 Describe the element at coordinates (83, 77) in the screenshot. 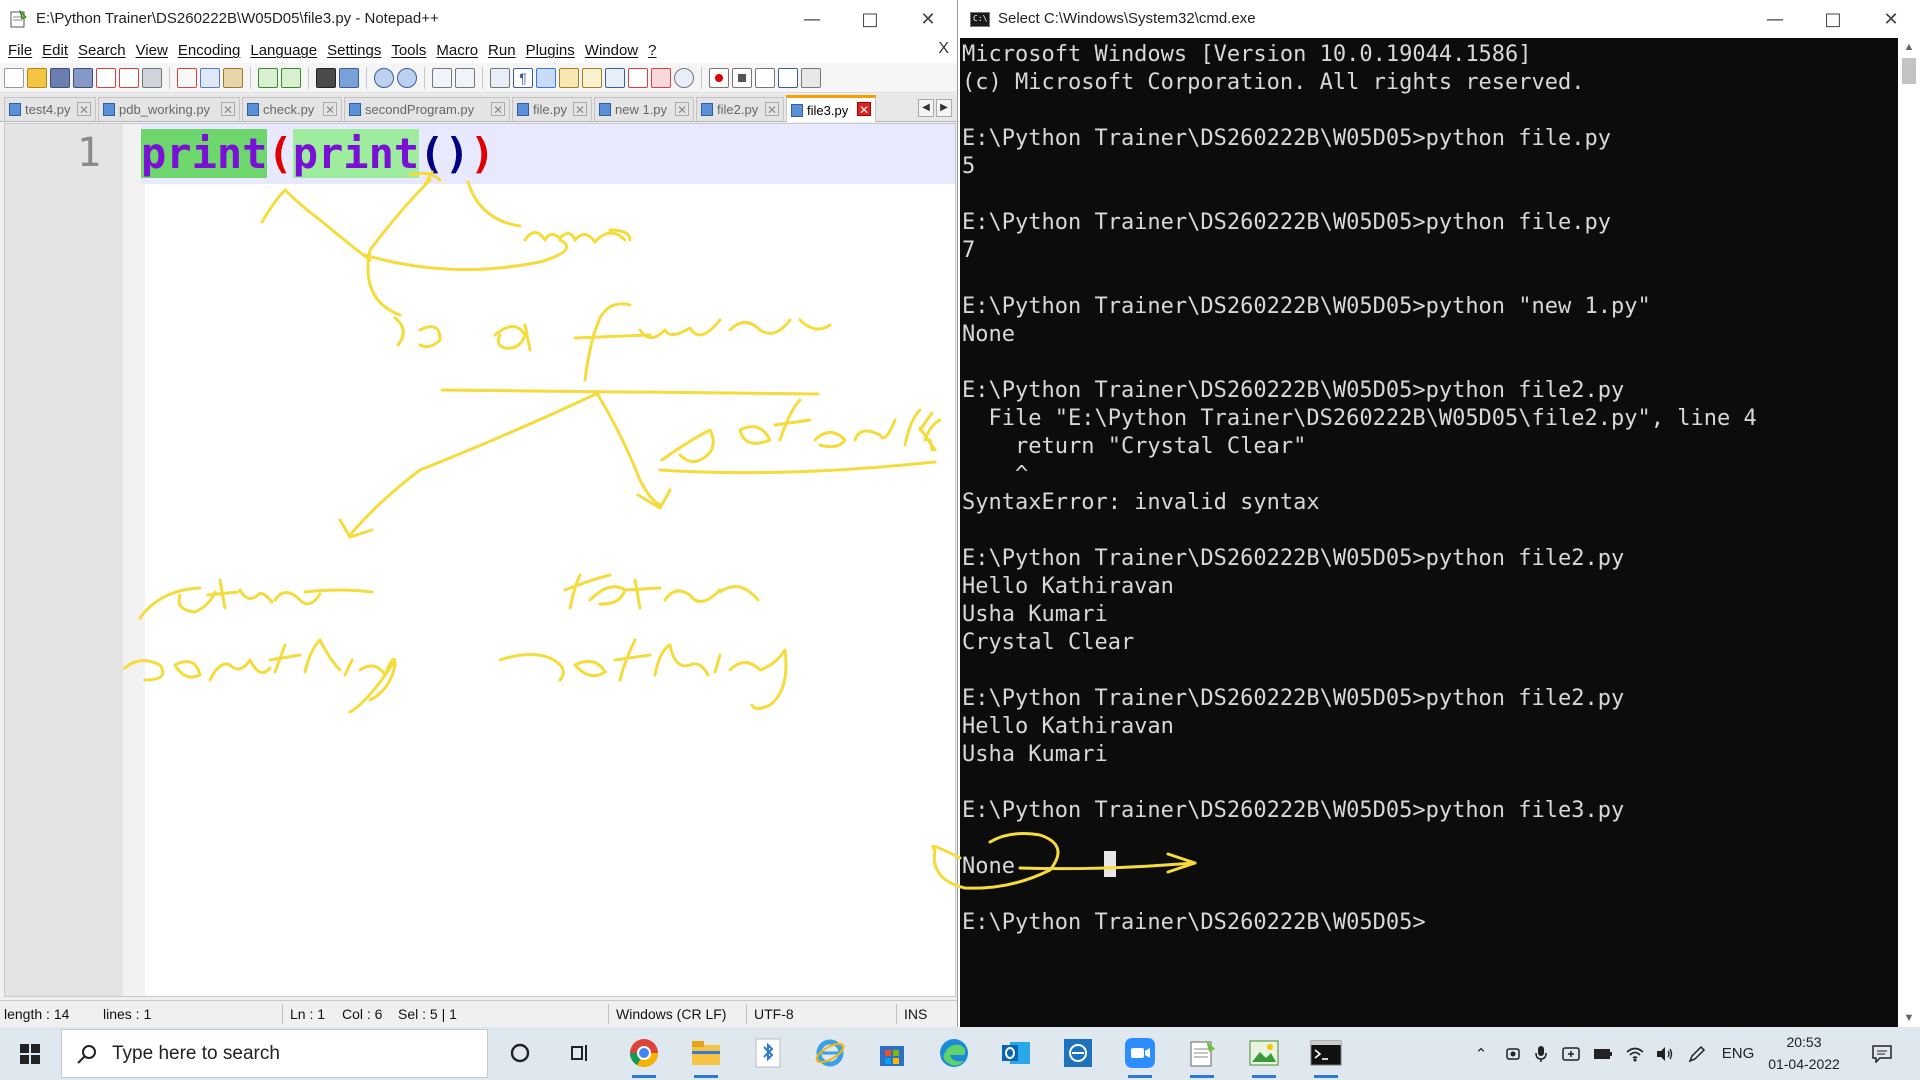

I see `save-all-icon` at that location.